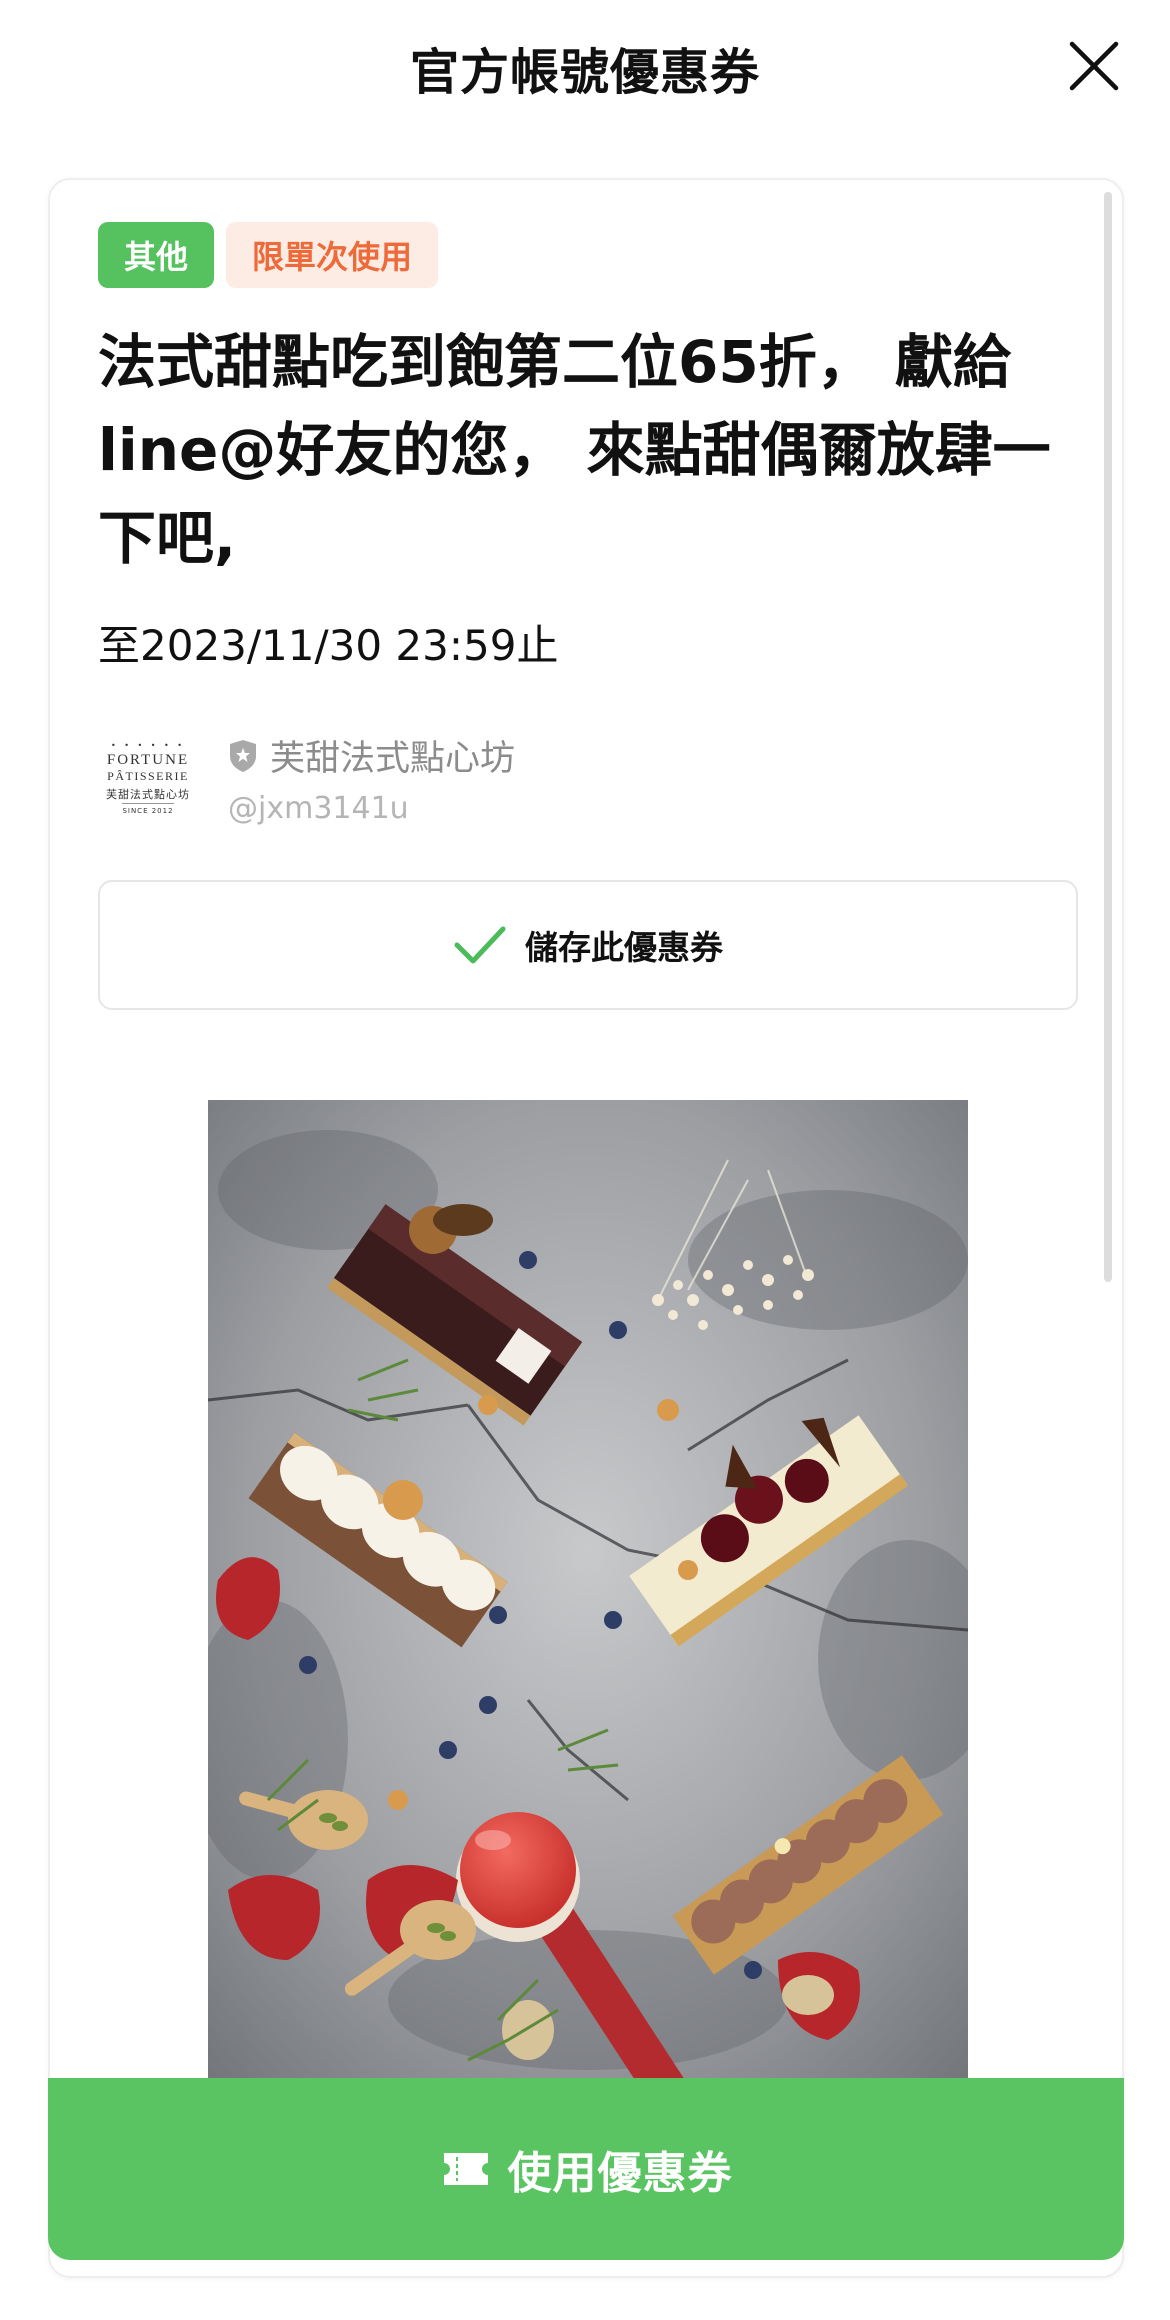 The image size is (1170, 2320). What do you see at coordinates (1094, 66) in the screenshot?
I see `close-icon` at bounding box center [1094, 66].